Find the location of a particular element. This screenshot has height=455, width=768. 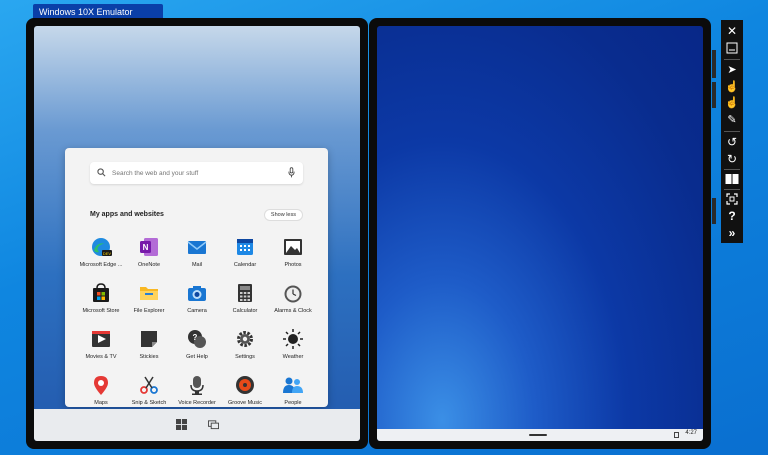

app-tile: Alarms & Clock is located at coordinates (293, 301).